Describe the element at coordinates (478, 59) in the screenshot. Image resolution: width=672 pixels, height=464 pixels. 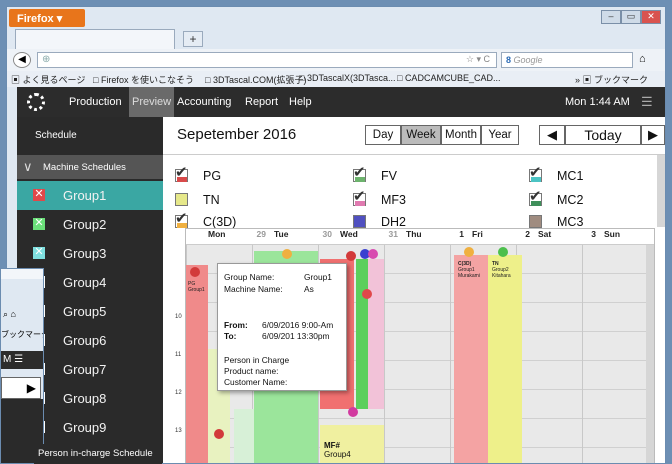
I see `reload-icon: ☆ ▾ C` at that location.